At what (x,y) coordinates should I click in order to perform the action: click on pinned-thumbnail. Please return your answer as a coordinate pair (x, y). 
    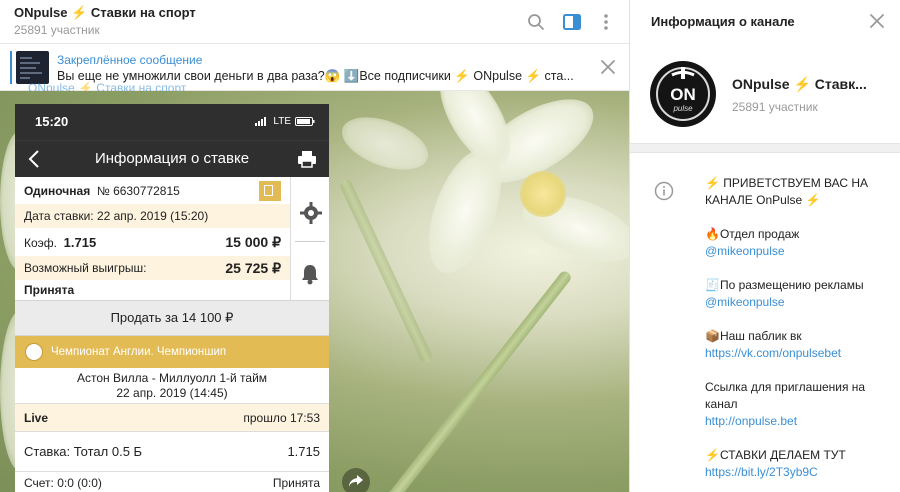
    Looking at the image, I should click on (32, 67).